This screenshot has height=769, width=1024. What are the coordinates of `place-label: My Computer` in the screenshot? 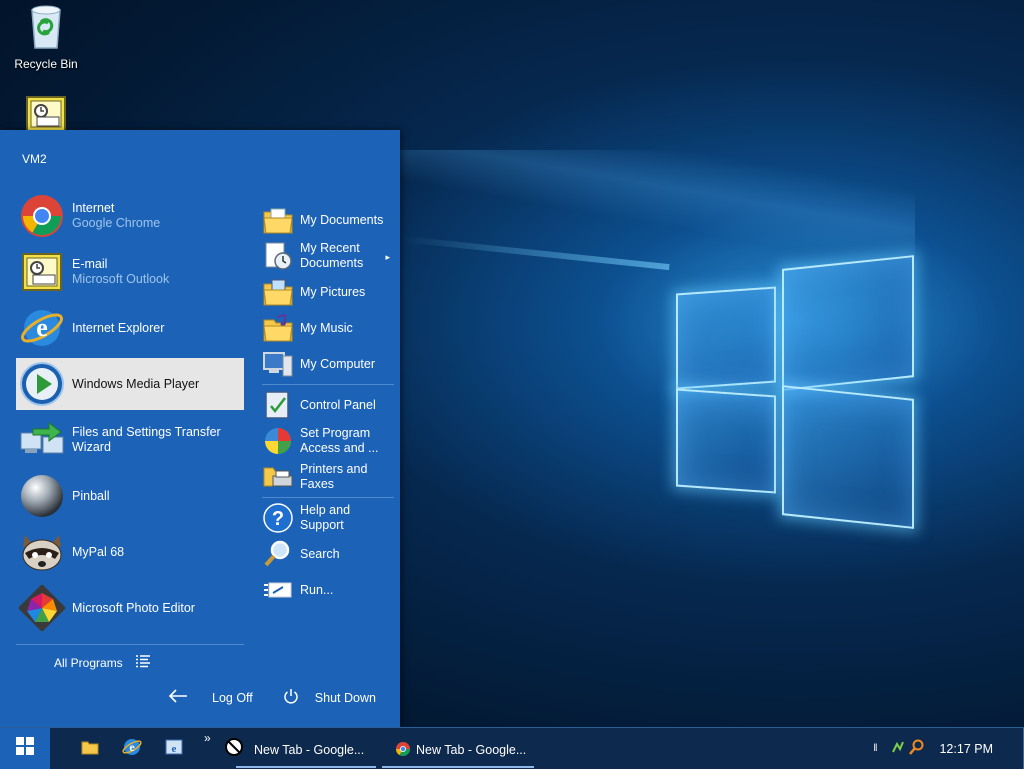 It's located at (338, 363).